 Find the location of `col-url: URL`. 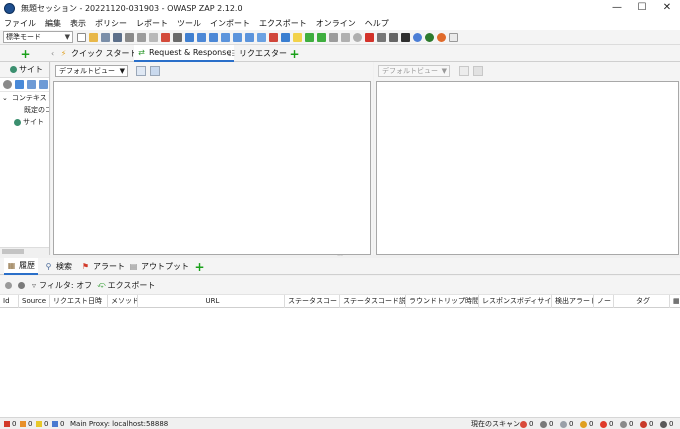

col-url: URL is located at coordinates (211, 301).